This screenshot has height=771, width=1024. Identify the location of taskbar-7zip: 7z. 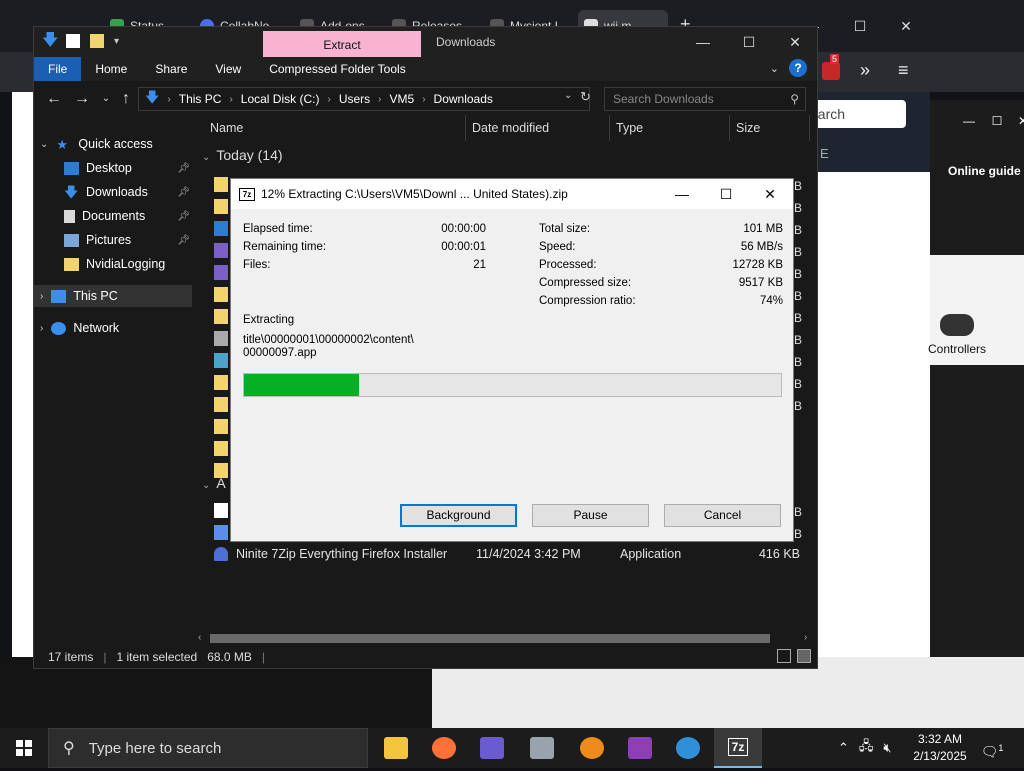
(738, 748).